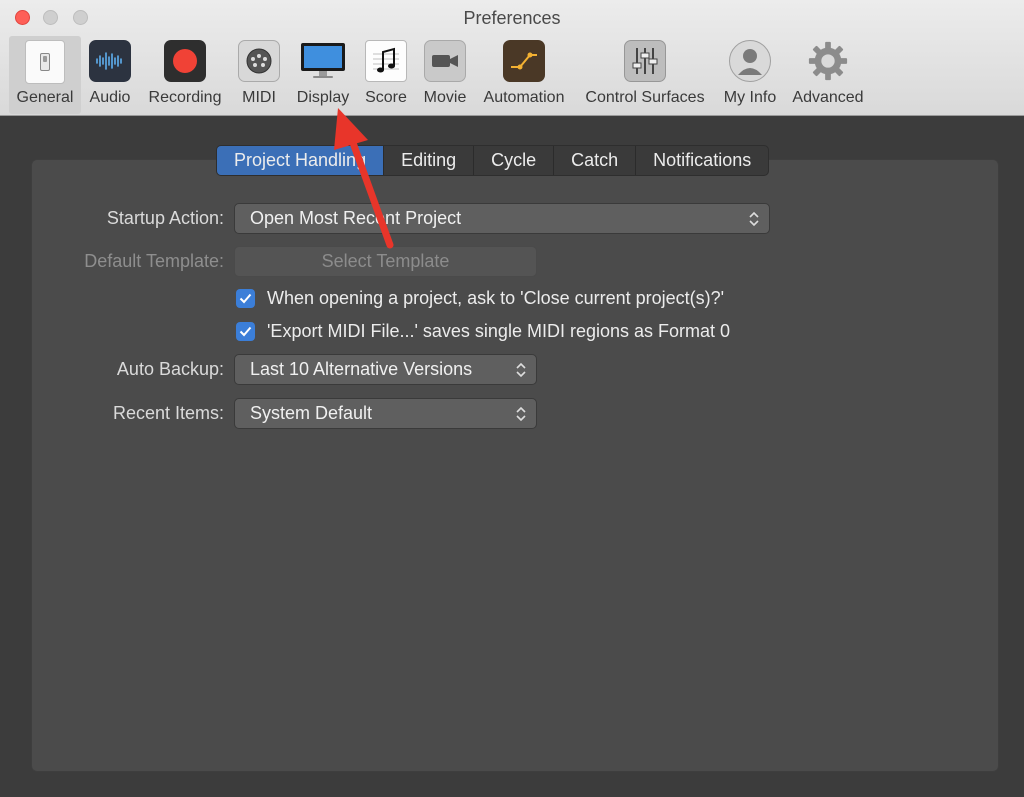 The height and width of the screenshot is (797, 1024). I want to click on toolbar-label-my-info: My Info, so click(750, 97).